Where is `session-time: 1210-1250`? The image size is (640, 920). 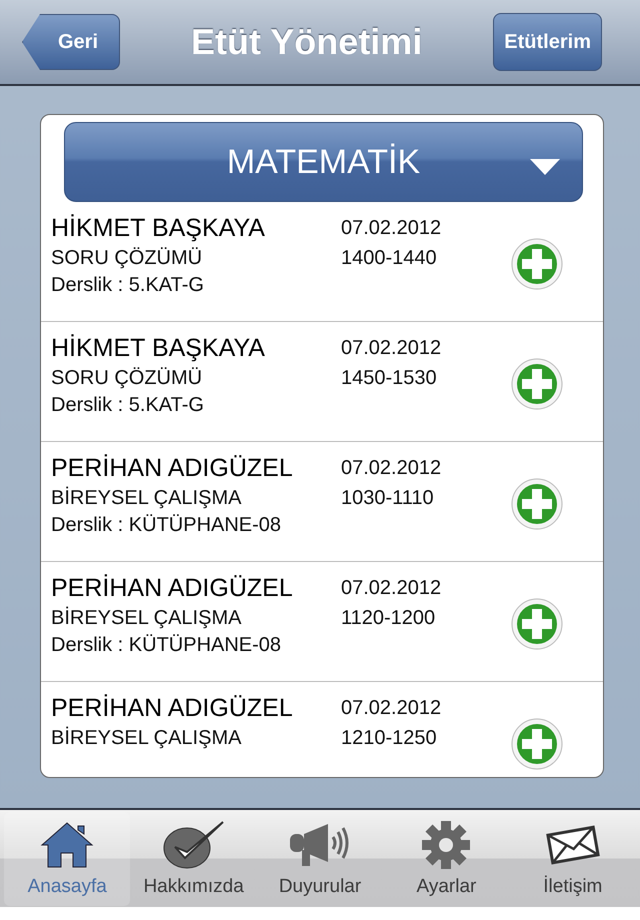
session-time: 1210-1250 is located at coordinates (389, 738).